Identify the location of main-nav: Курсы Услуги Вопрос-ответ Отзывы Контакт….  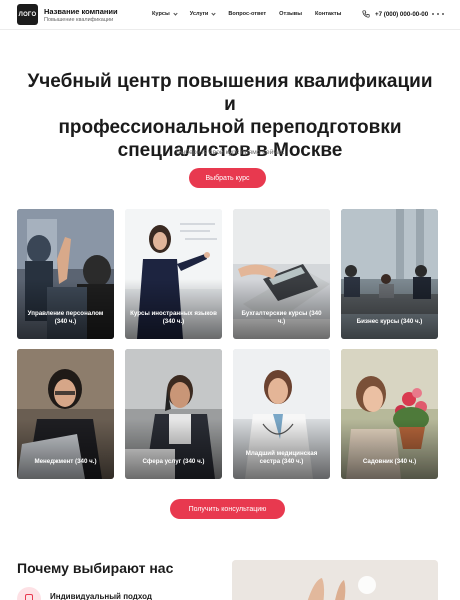
(253, 13).